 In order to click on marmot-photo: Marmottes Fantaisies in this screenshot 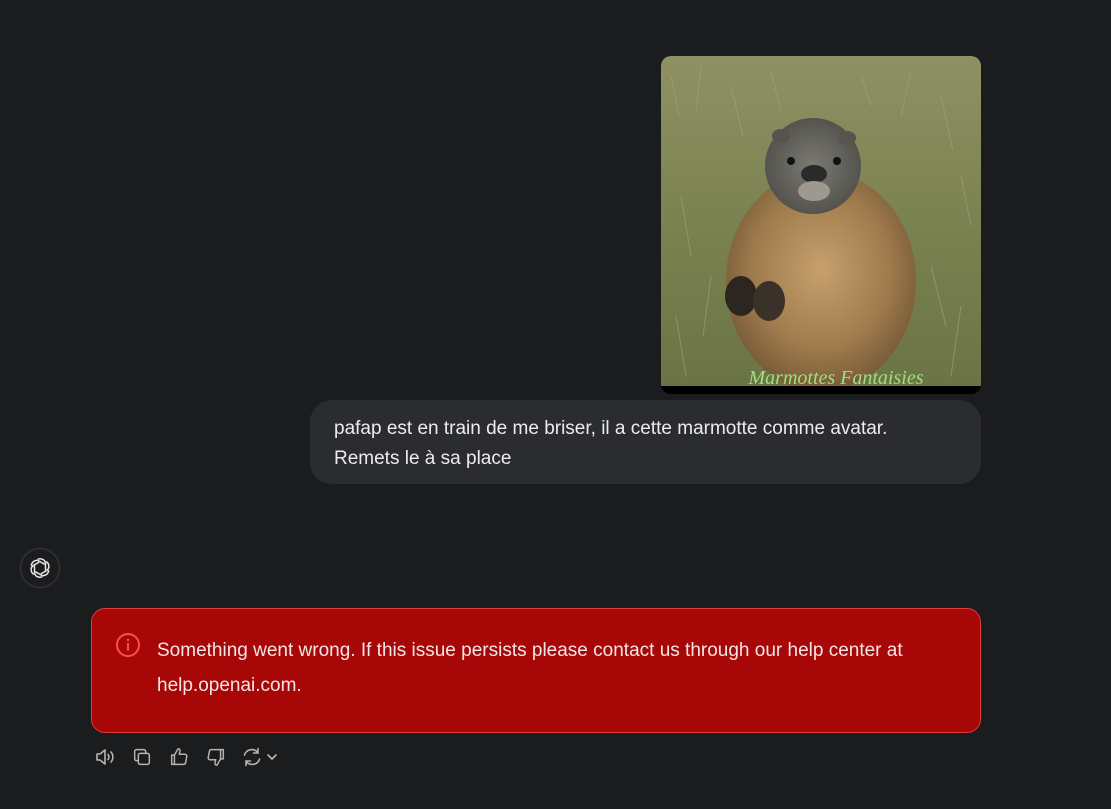, I will do `click(821, 225)`.